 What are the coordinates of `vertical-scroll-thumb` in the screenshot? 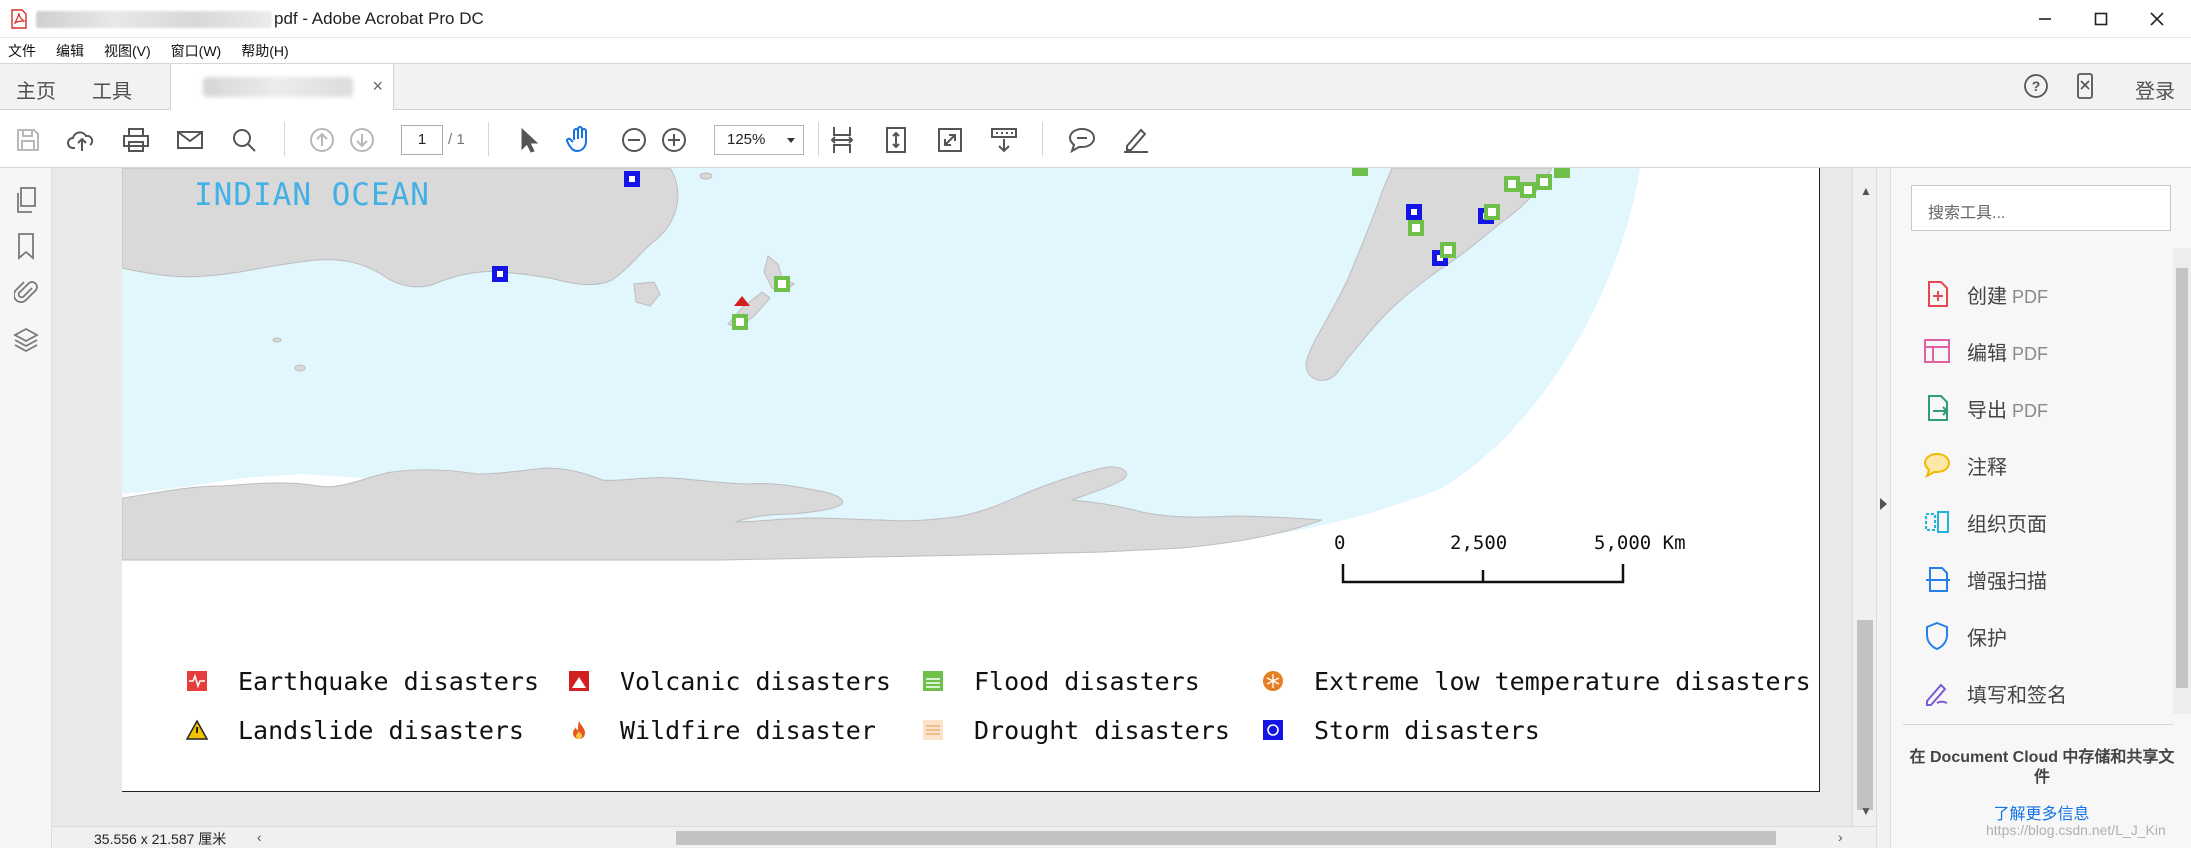 It's located at (1865, 715).